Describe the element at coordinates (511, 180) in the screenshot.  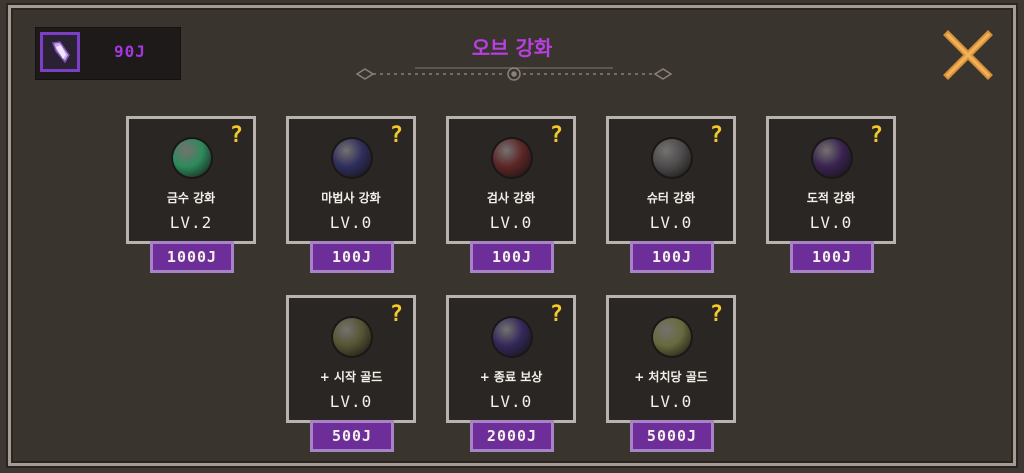
I see `upgrade-card: ? 검사 강화 LV.0` at that location.